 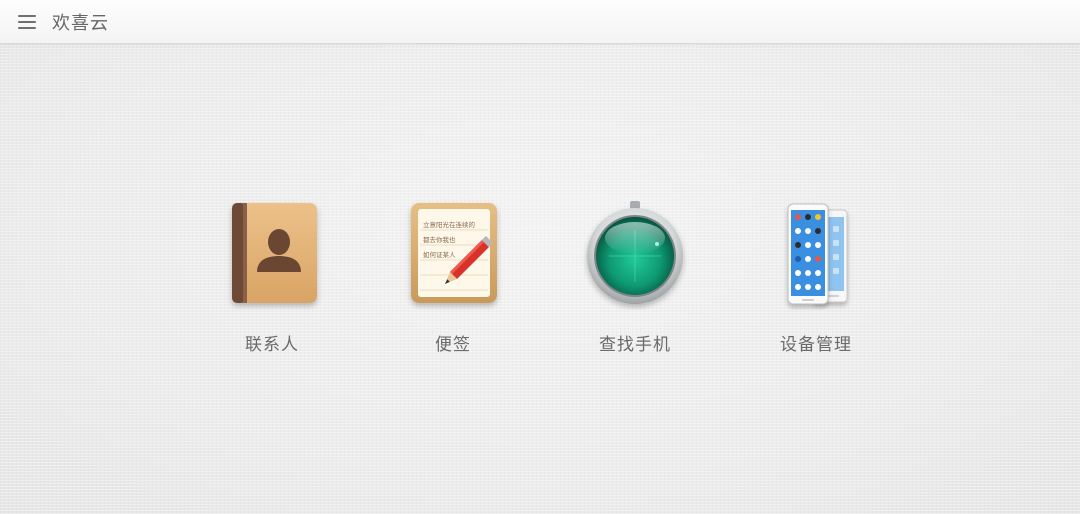 I want to click on contacts-book-icon, so click(x=272, y=255).